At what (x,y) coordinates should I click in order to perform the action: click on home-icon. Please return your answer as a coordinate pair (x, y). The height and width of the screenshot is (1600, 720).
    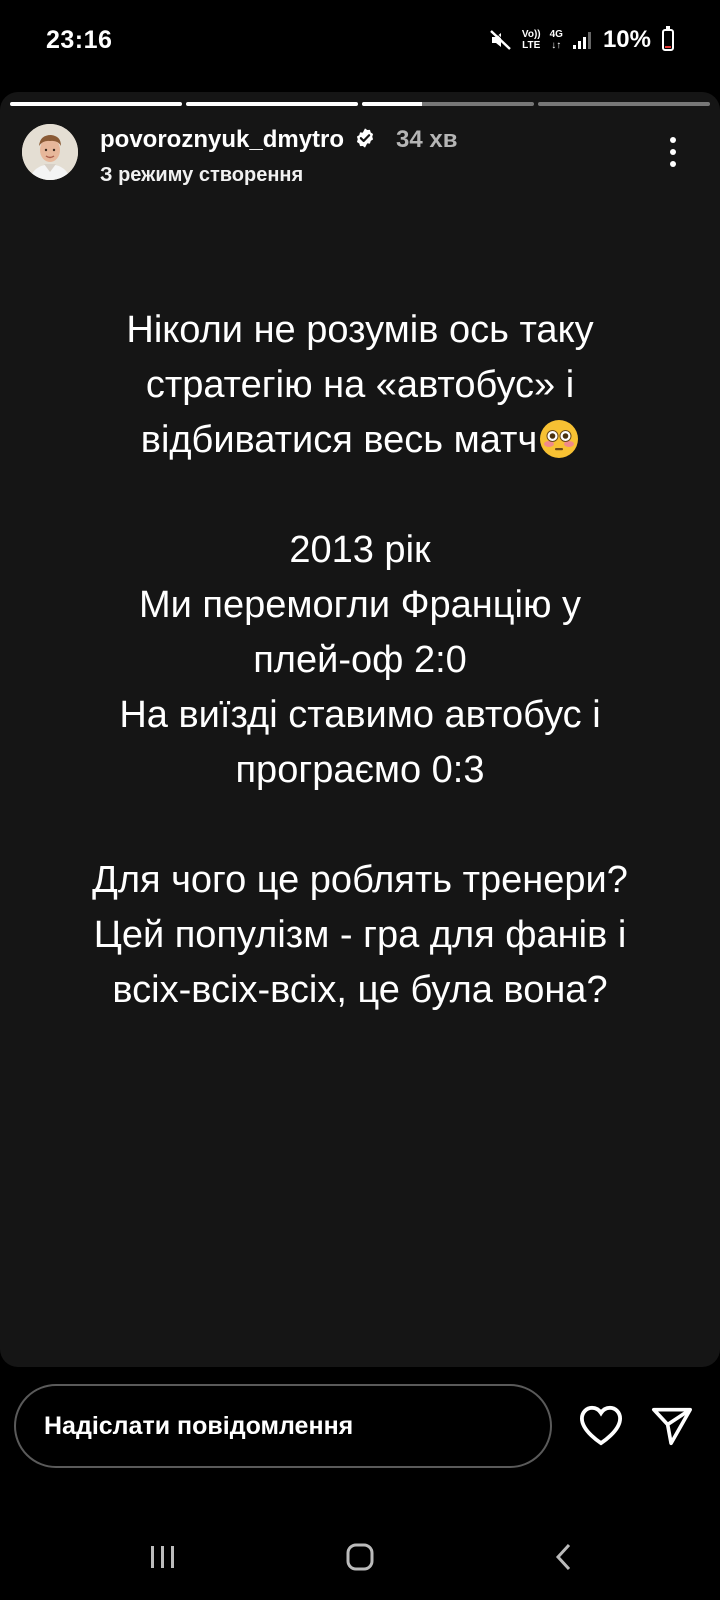
    Looking at the image, I should click on (360, 1559).